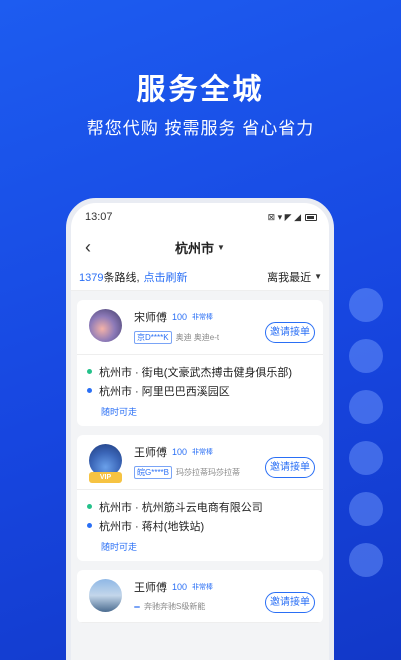 The height and width of the screenshot is (660, 401). I want to click on status-icons: ⊠ ▾ ◤ ◢, so click(292, 217).